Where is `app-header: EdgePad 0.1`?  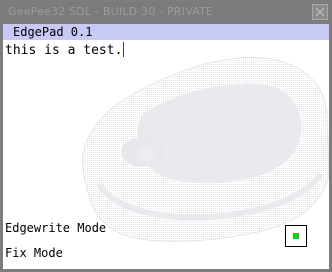 app-header: EdgePad 0.1 is located at coordinates (166, 32).